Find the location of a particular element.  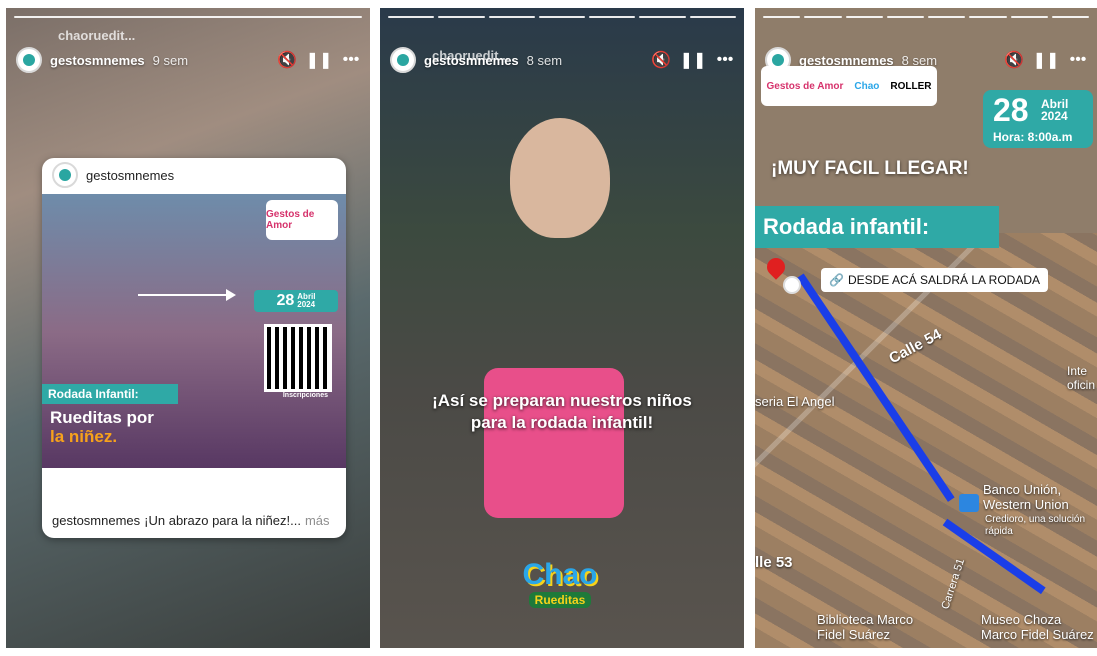

sponsor-strip is located at coordinates (194, 485).